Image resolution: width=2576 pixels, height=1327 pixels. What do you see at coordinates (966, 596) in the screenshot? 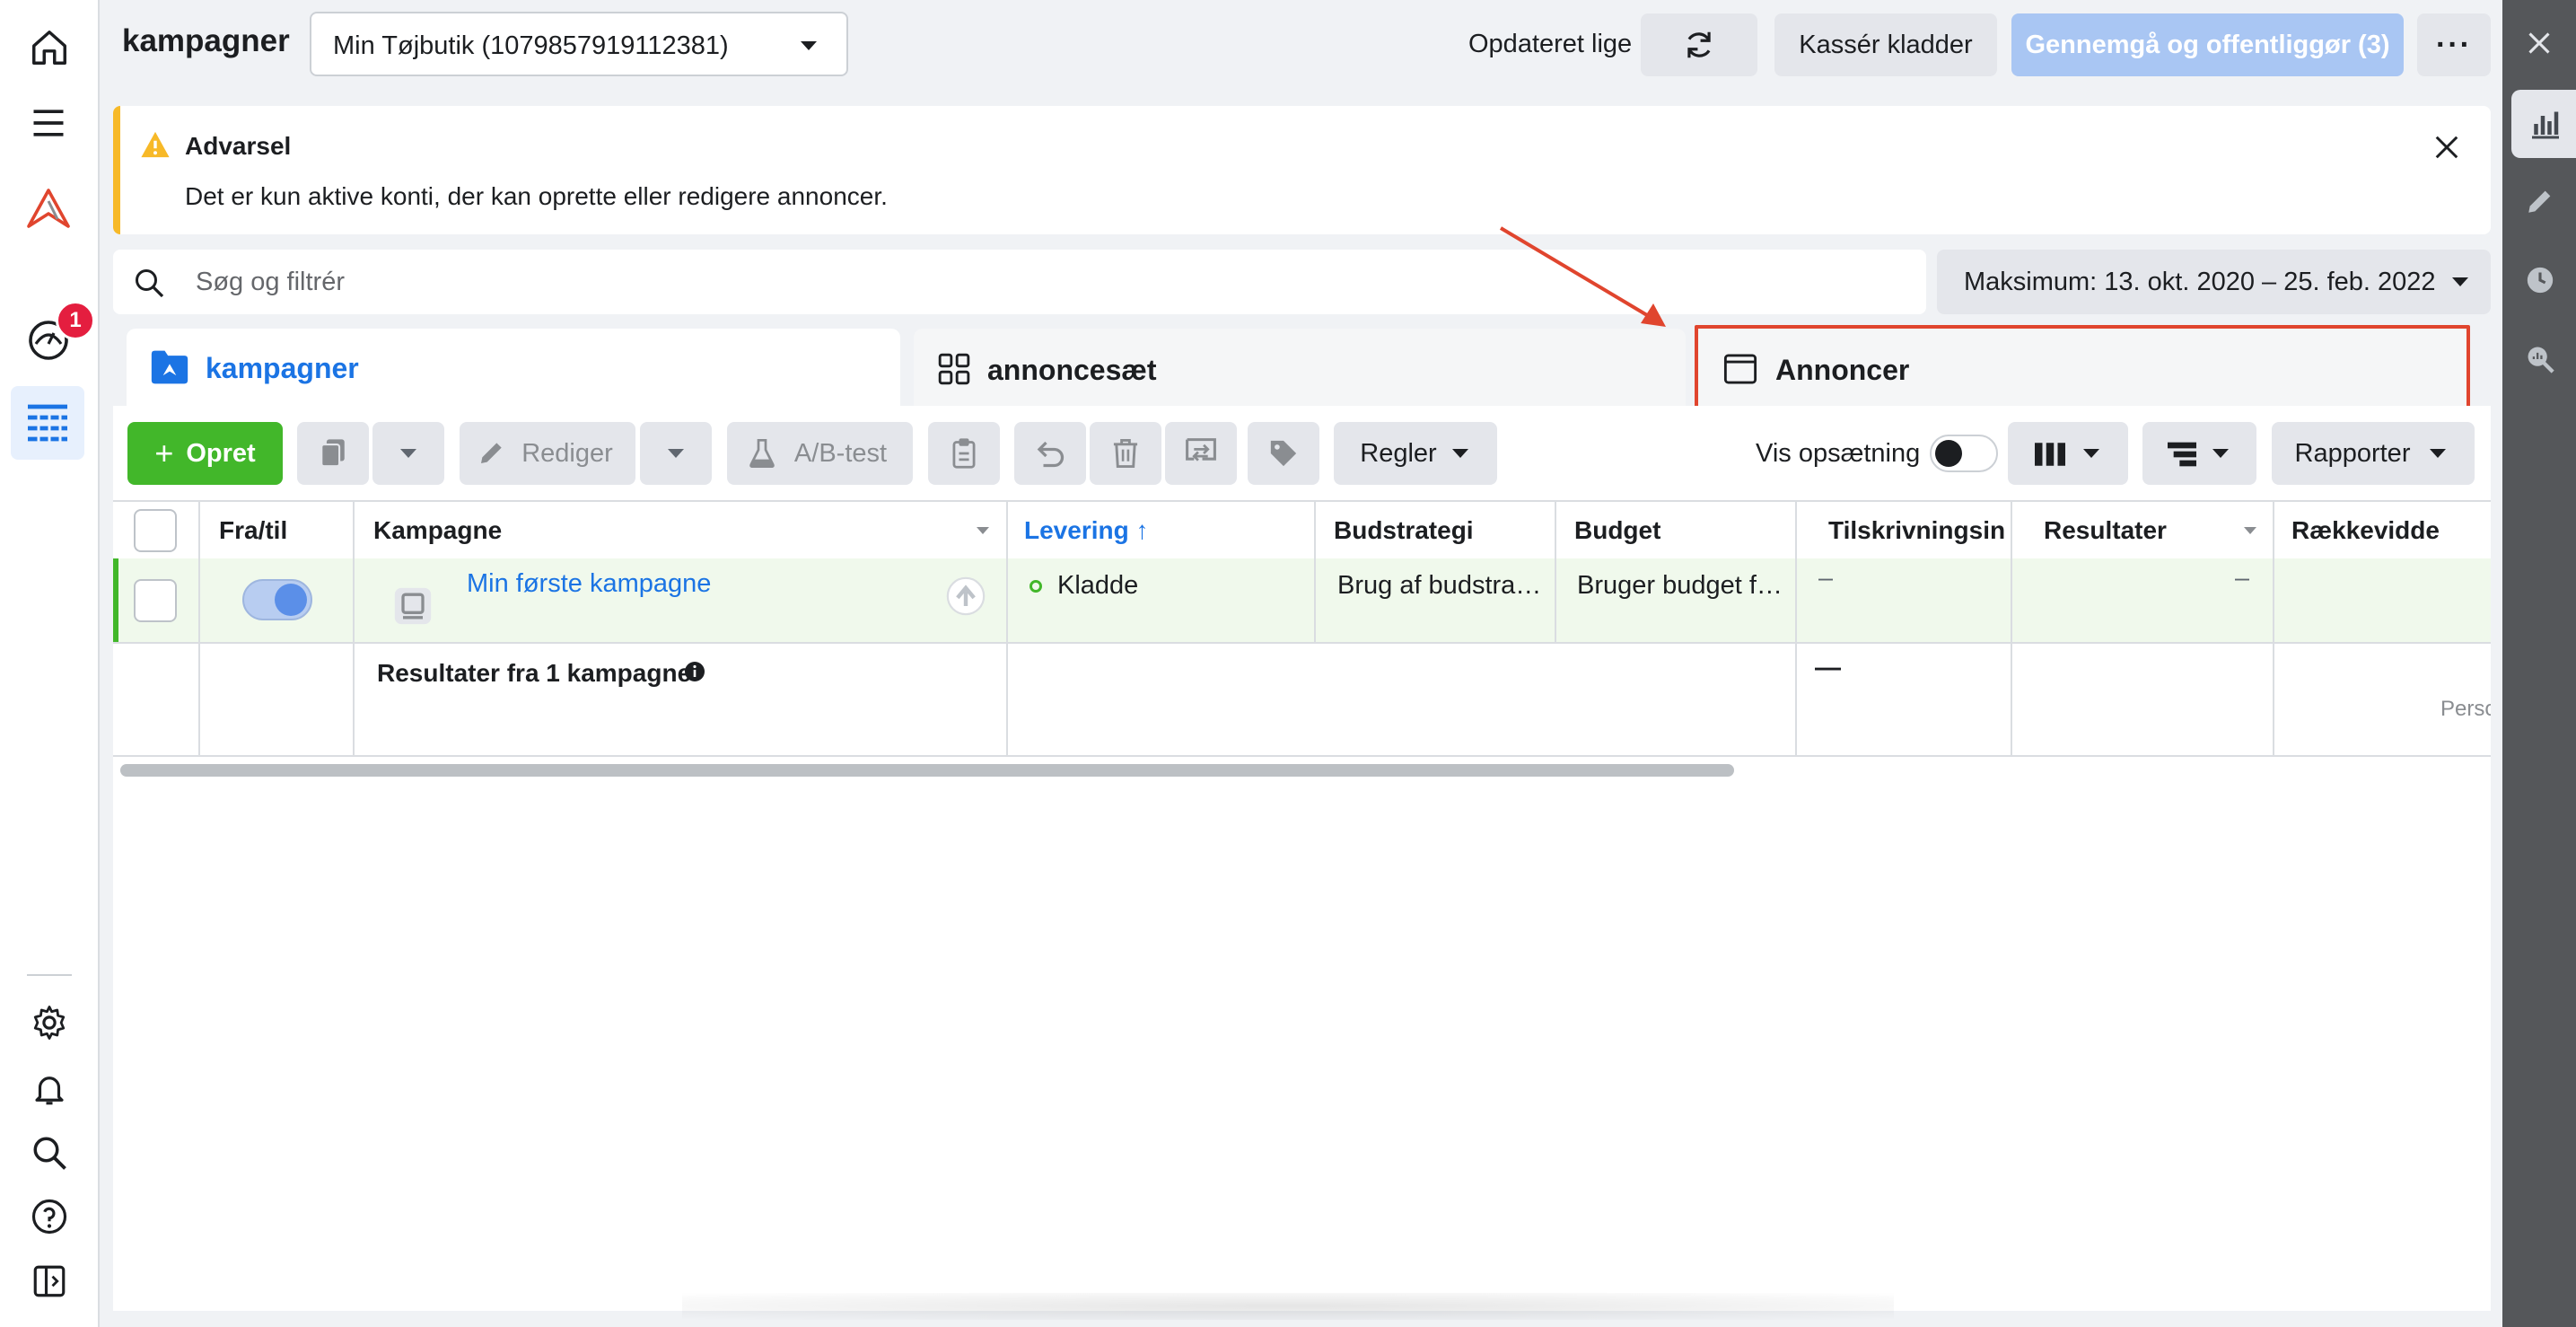
I see `publish-upload-icon` at bounding box center [966, 596].